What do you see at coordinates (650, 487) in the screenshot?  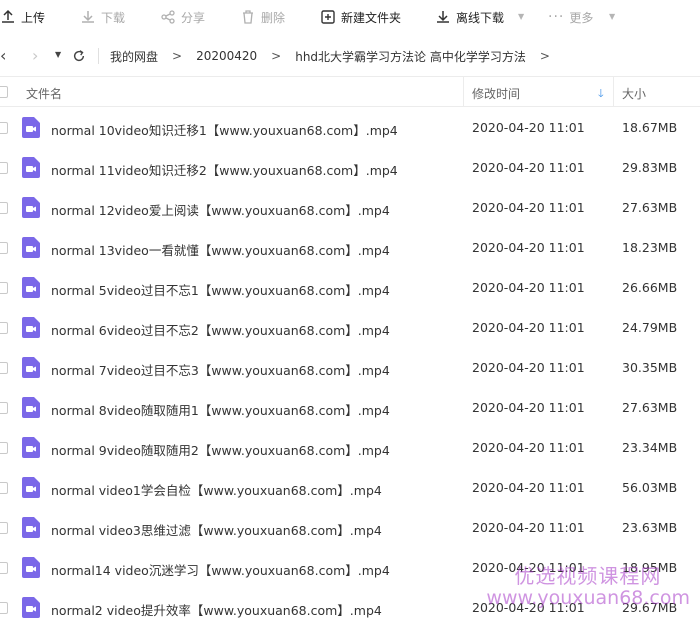 I see `file-size: 56.03MB` at bounding box center [650, 487].